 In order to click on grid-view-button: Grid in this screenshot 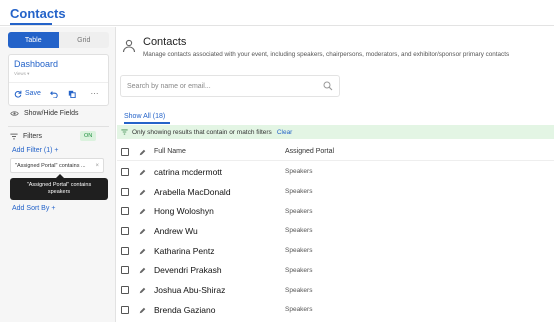, I will do `click(84, 40)`.